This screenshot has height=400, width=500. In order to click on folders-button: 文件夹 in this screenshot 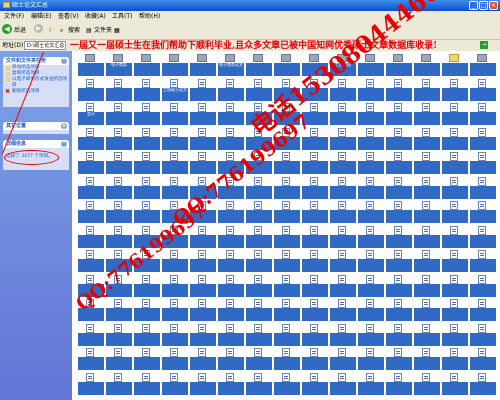, I will do `click(103, 30)`.